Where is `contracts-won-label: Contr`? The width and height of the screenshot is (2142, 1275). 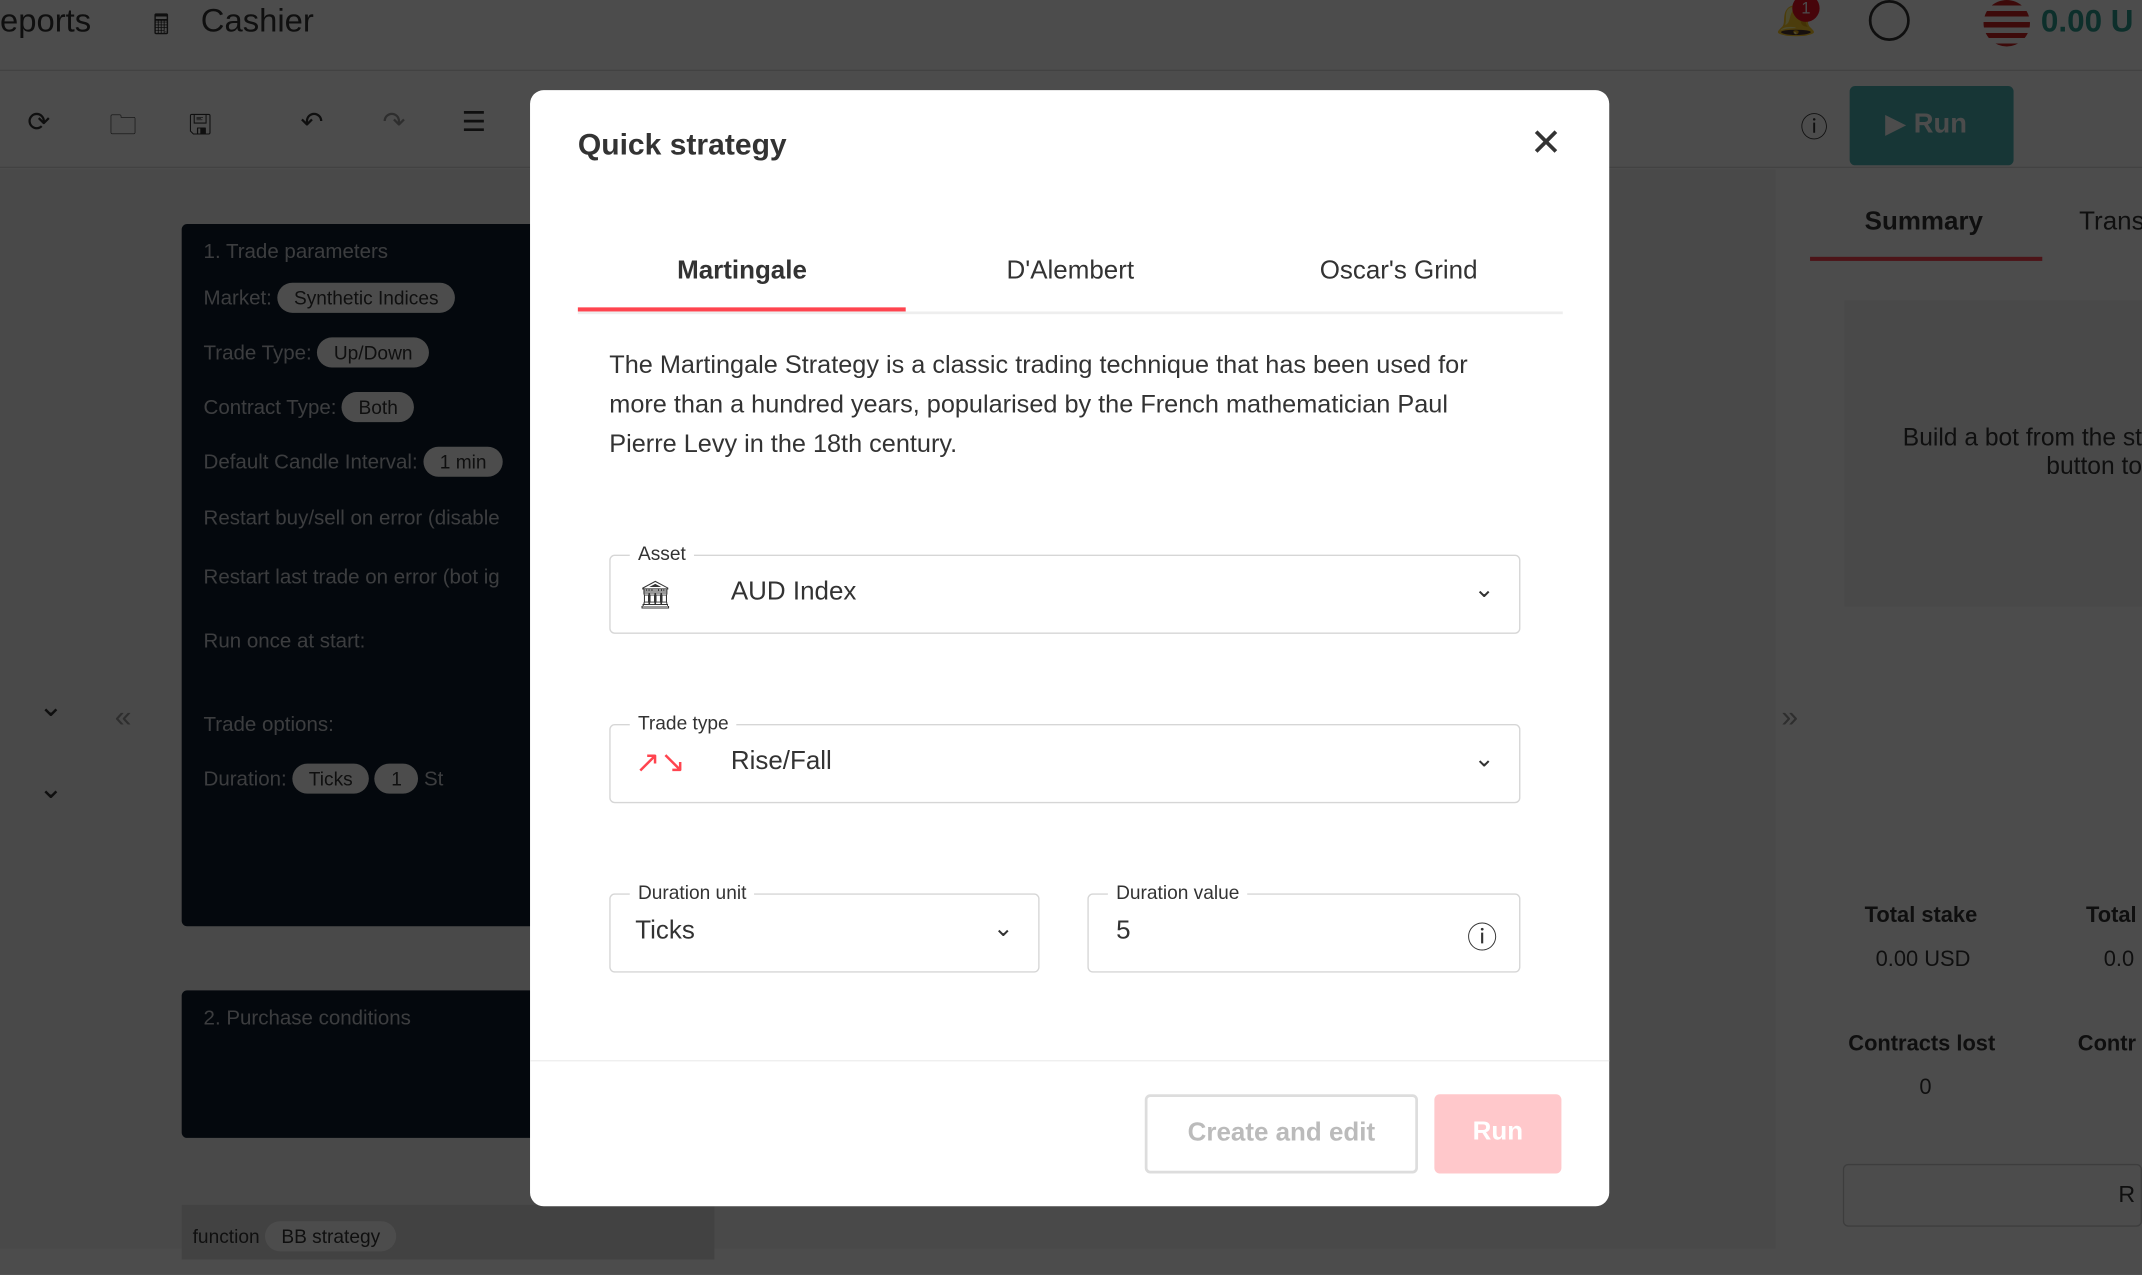 contracts-won-label: Contr is located at coordinates (2107, 1044).